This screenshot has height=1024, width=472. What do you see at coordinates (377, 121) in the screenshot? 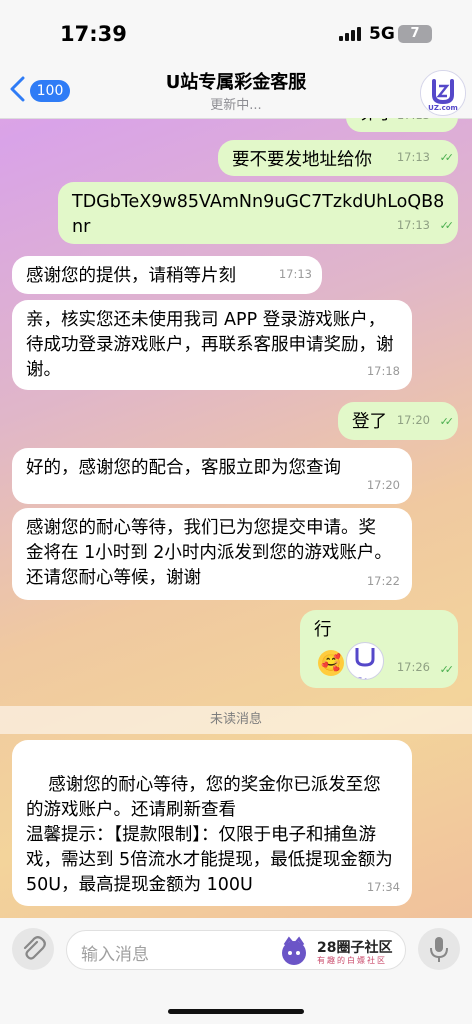
I see `message-text: 卯了` at bounding box center [377, 121].